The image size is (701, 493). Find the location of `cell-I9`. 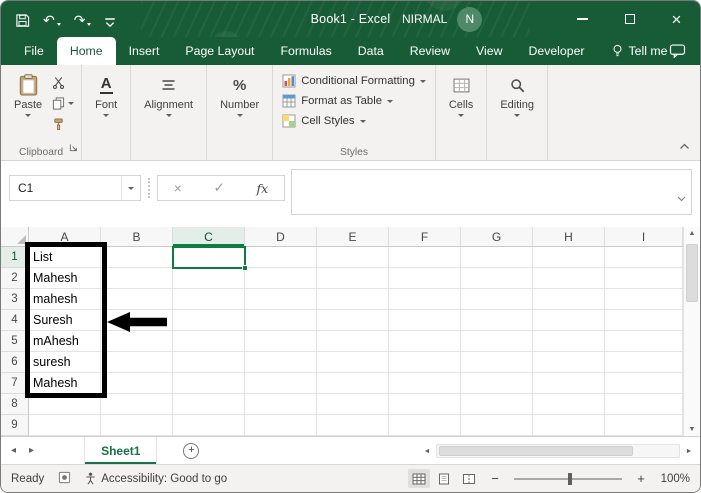

cell-I9 is located at coordinates (644, 425).